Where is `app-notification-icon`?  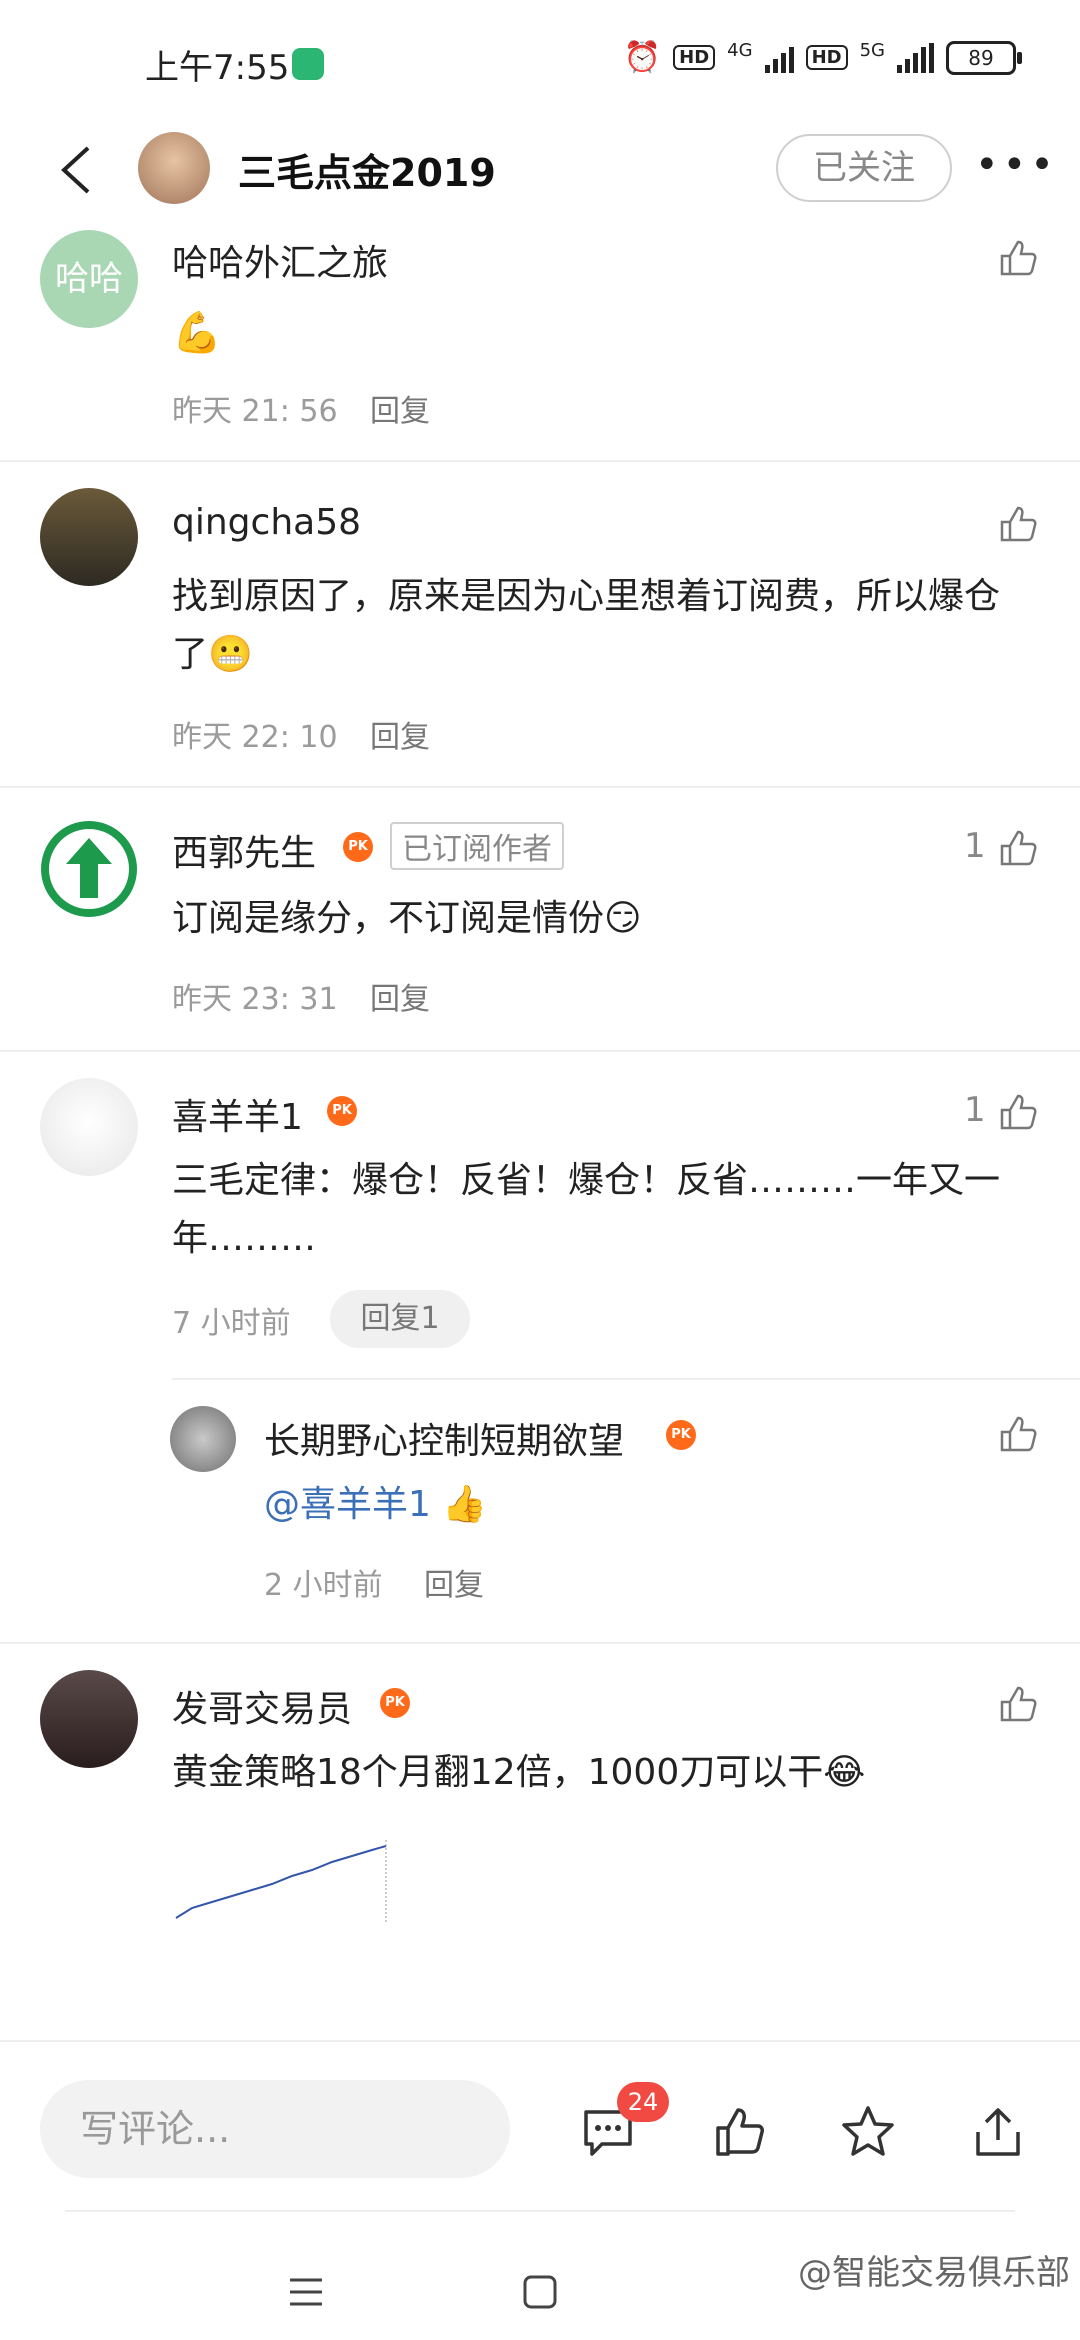
app-notification-icon is located at coordinates (308, 64).